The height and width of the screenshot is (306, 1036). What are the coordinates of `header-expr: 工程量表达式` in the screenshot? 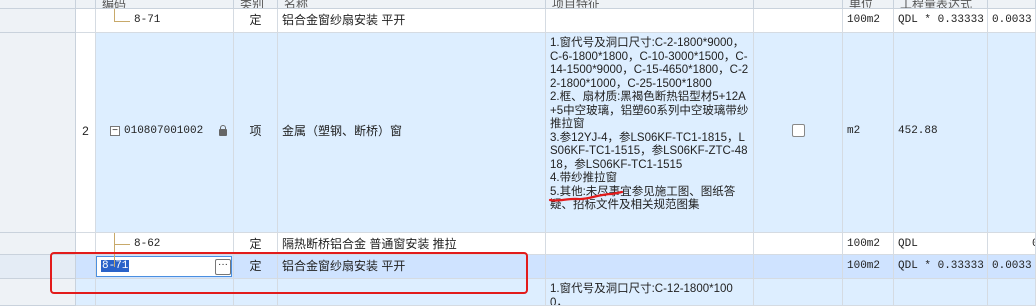 It's located at (941, 4).